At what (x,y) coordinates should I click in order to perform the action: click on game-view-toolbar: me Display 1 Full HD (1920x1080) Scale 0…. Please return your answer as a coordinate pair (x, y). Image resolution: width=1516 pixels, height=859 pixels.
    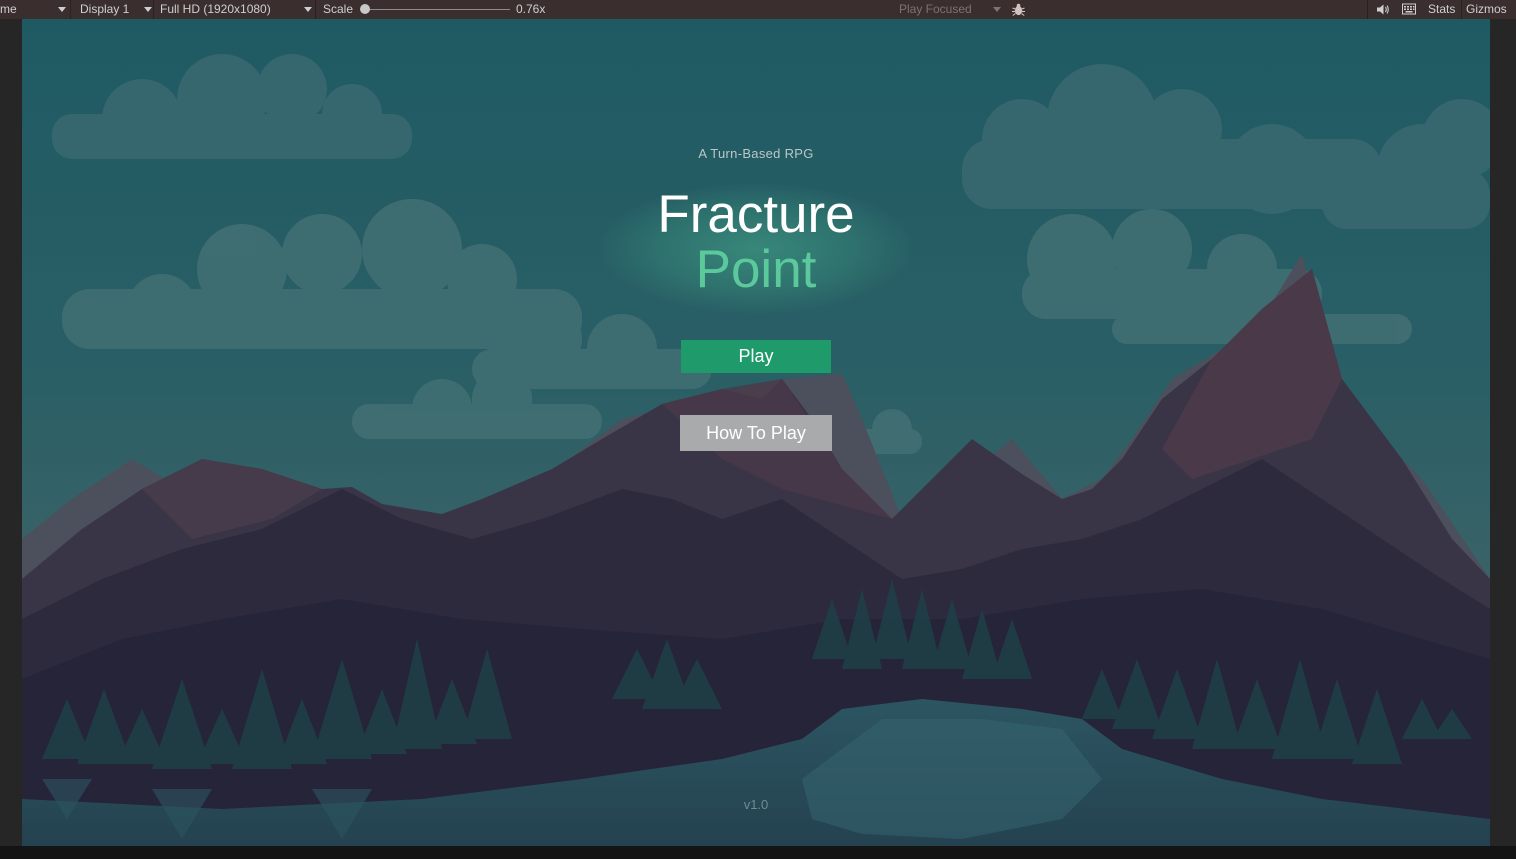
    Looking at the image, I should click on (758, 9).